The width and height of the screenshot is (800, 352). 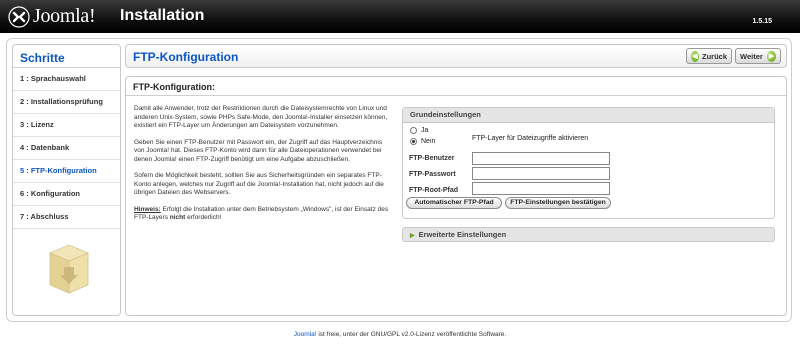 What do you see at coordinates (66, 79) in the screenshot?
I see `step-language: 1 : Sprachauswahl` at bounding box center [66, 79].